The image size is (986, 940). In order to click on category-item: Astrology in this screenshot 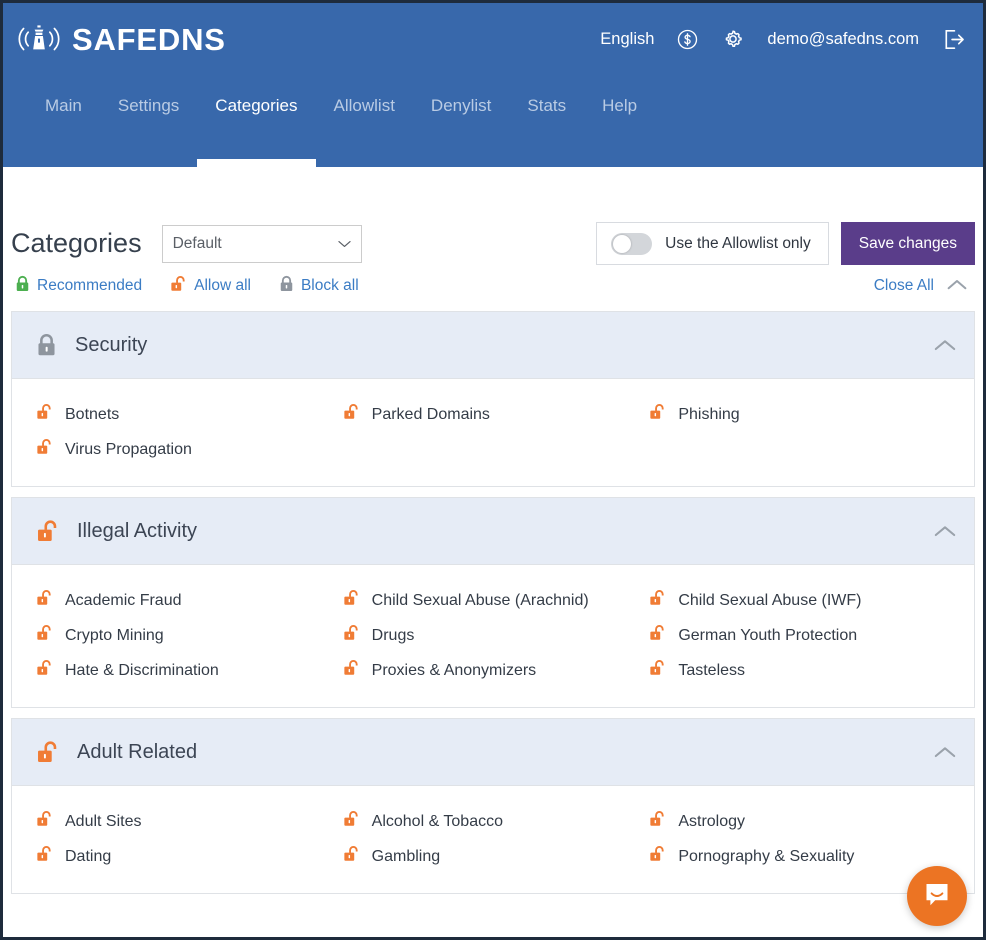, I will do `click(802, 822)`.